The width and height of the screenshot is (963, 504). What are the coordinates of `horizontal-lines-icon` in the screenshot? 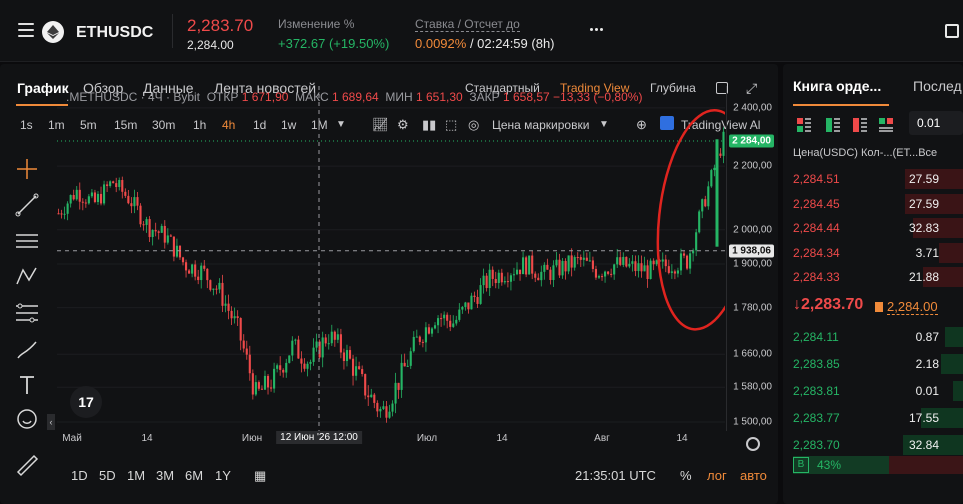 It's located at (27, 241).